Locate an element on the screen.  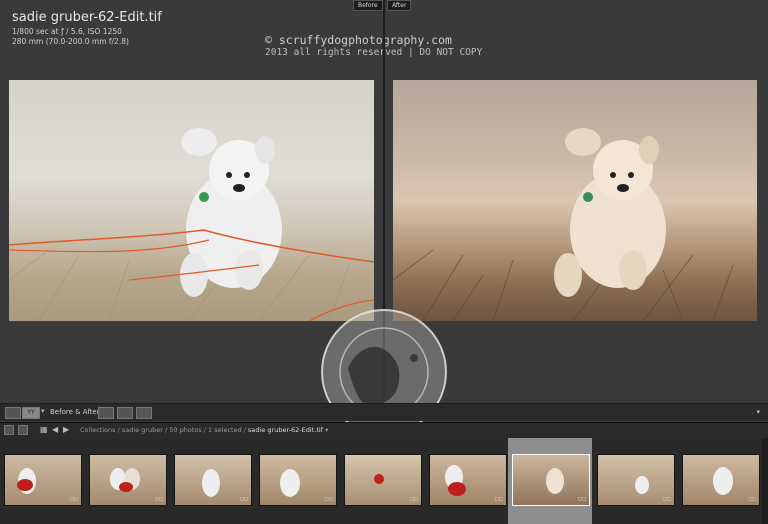
filmstrip-scrollbar is located at coordinates (765, 481).